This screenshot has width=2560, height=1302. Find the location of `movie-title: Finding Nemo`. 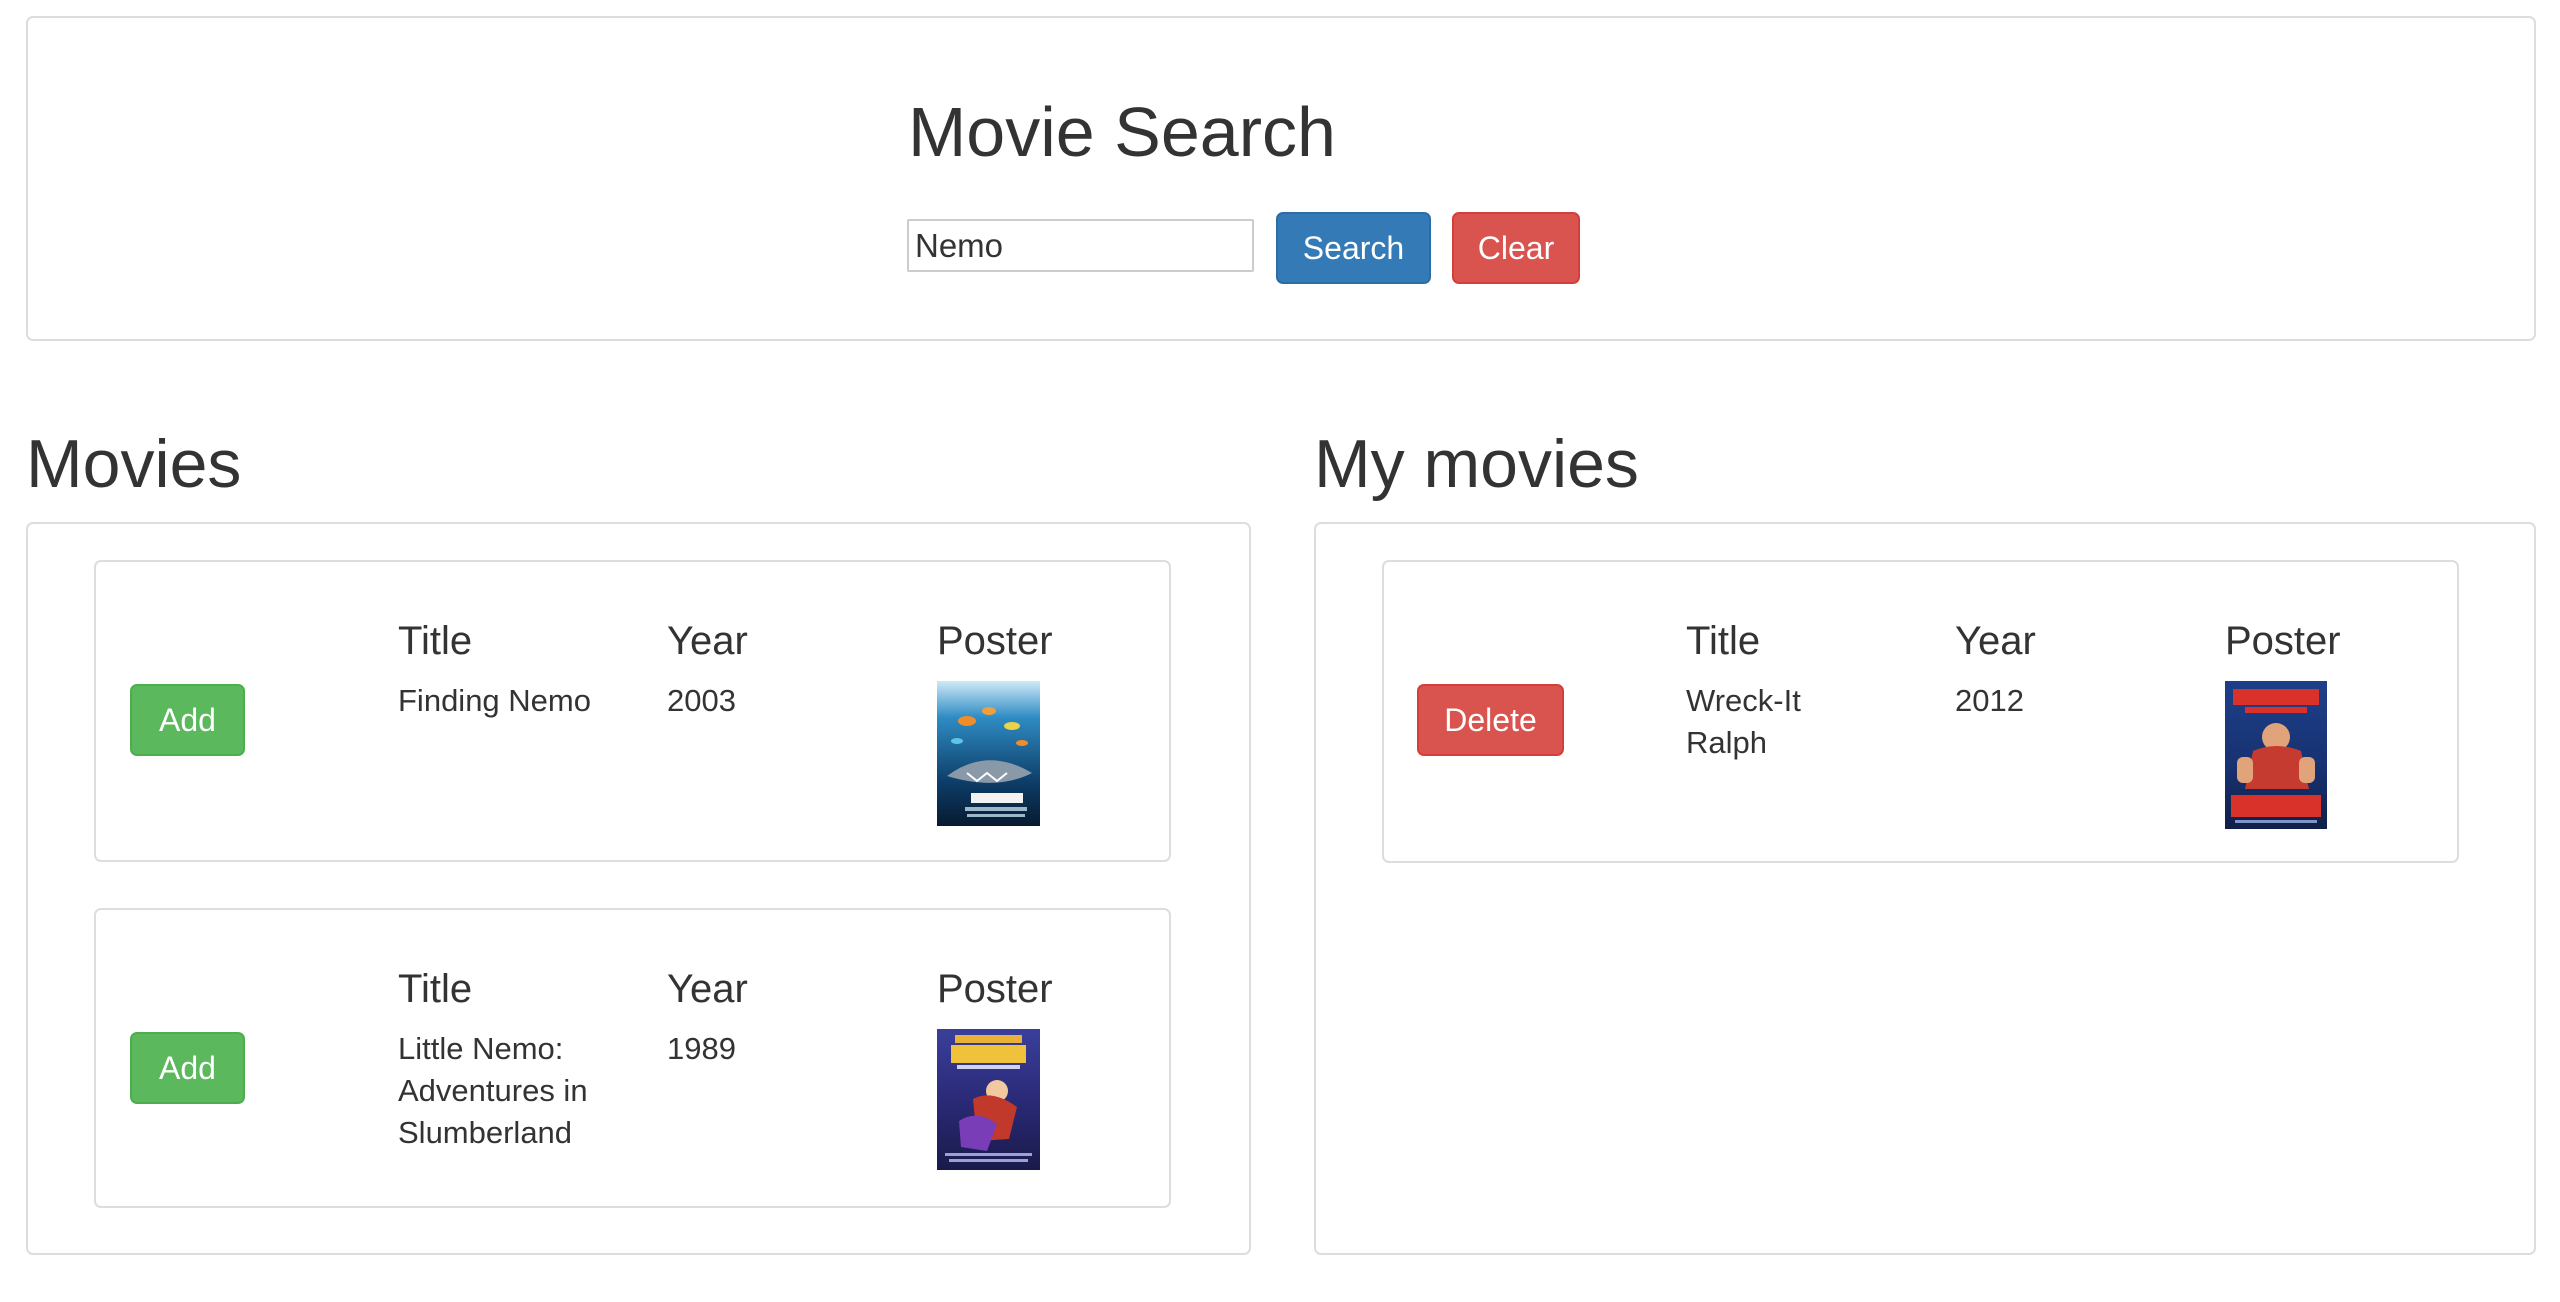

movie-title: Finding Nemo is located at coordinates (494, 700).